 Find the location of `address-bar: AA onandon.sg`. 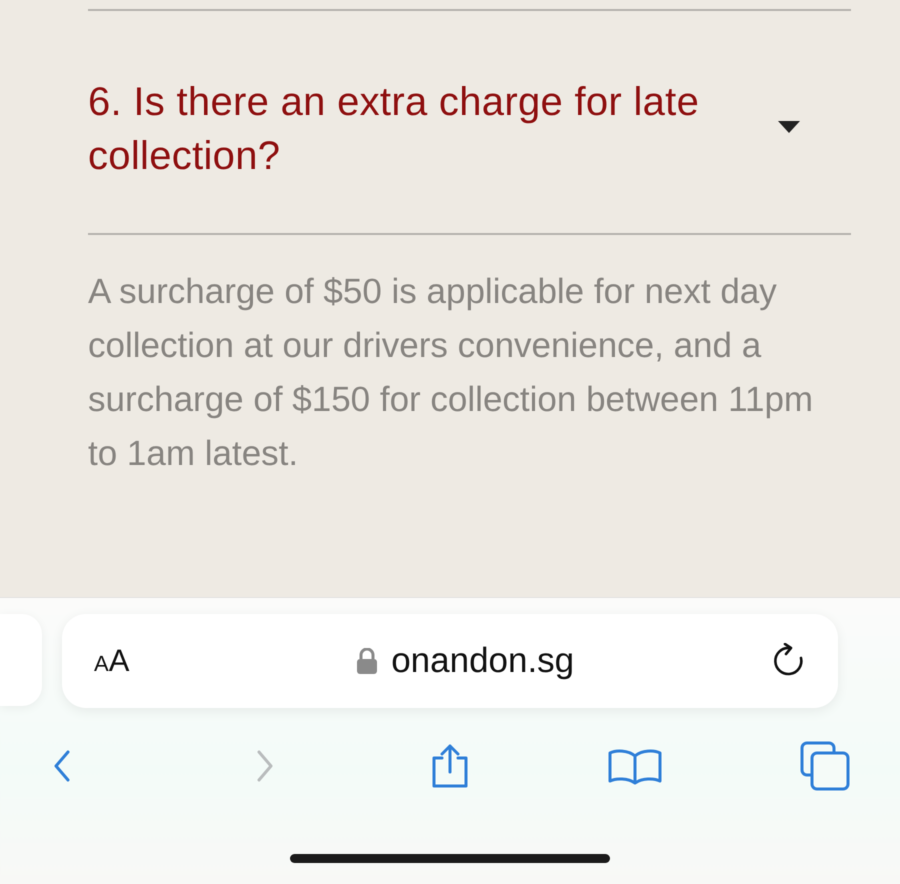

address-bar: AA onandon.sg is located at coordinates (450, 661).